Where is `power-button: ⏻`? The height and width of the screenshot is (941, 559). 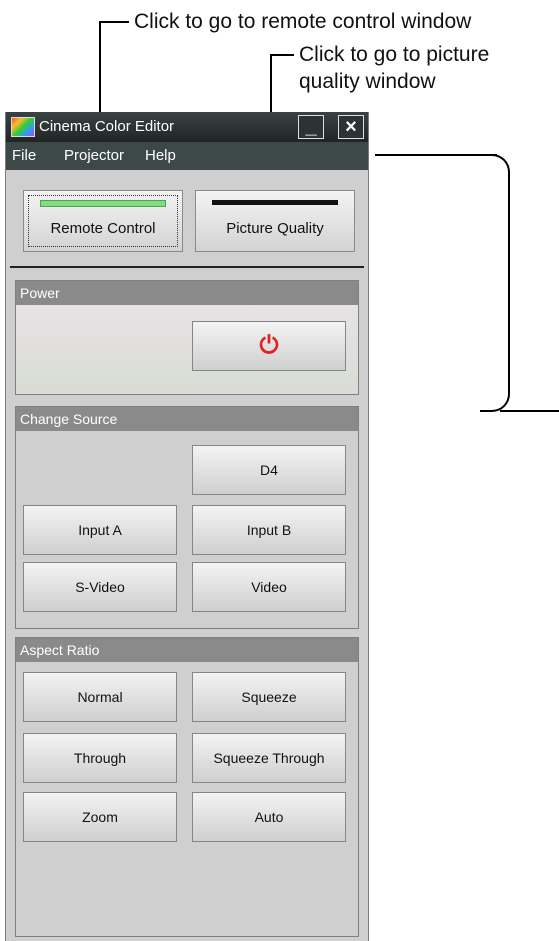 power-button: ⏻ is located at coordinates (269, 346).